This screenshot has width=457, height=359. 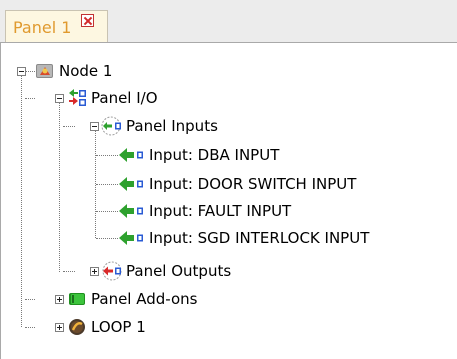 What do you see at coordinates (77, 97) in the screenshot?
I see `panel-io-icon` at bounding box center [77, 97].